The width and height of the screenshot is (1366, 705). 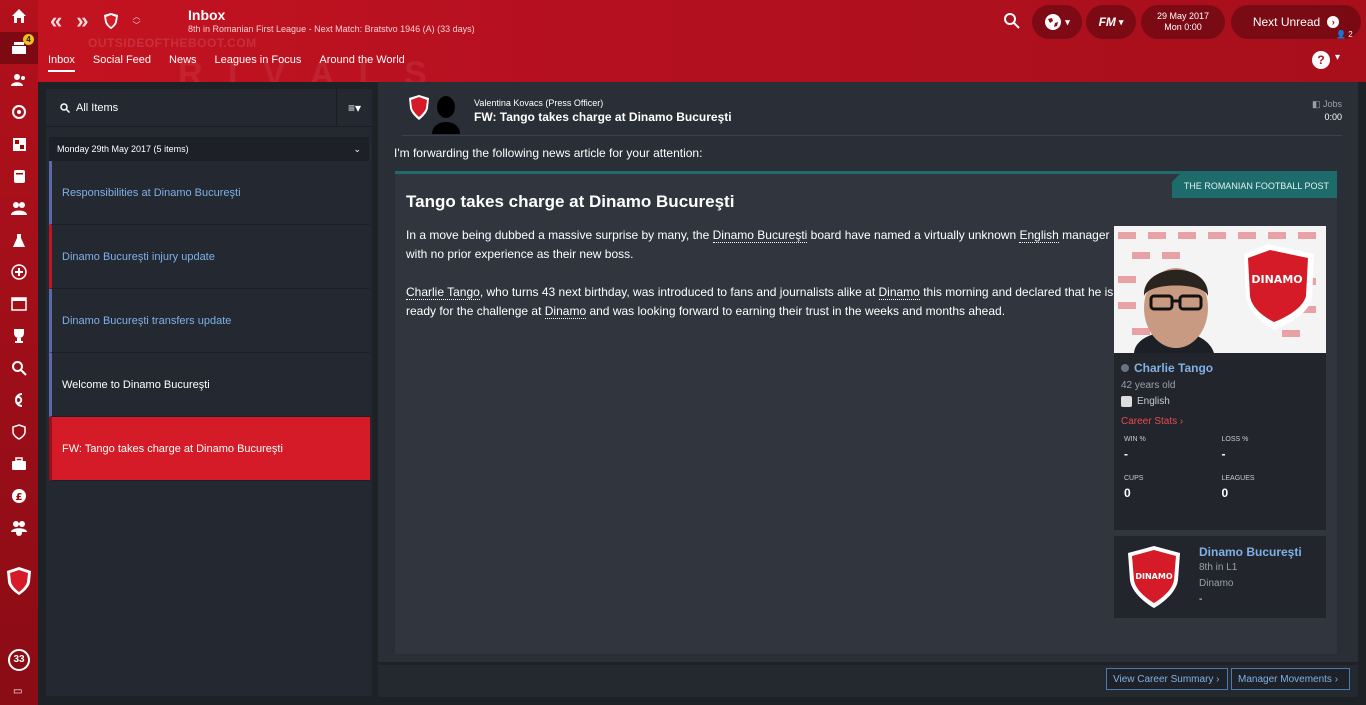 What do you see at coordinates (1223, 454) in the screenshot?
I see `loss-value: -` at bounding box center [1223, 454].